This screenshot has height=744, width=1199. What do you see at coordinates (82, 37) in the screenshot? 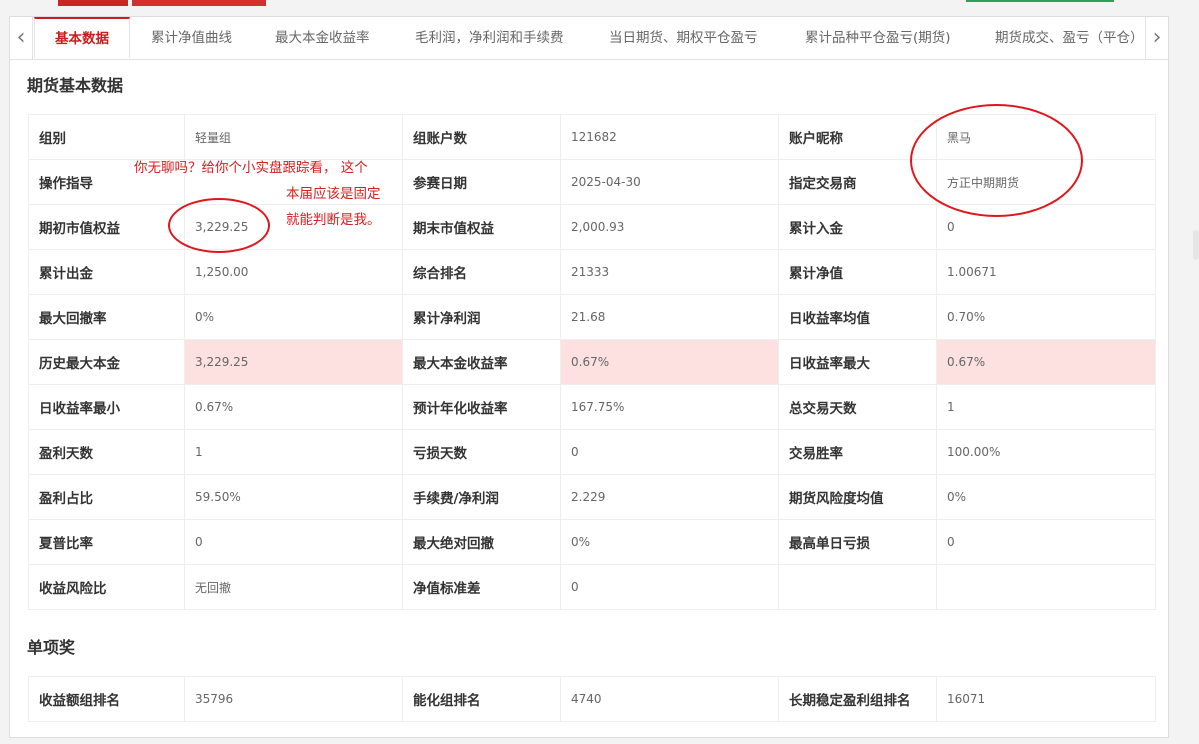
I see `tab-basic-data: 基本数据` at bounding box center [82, 37].